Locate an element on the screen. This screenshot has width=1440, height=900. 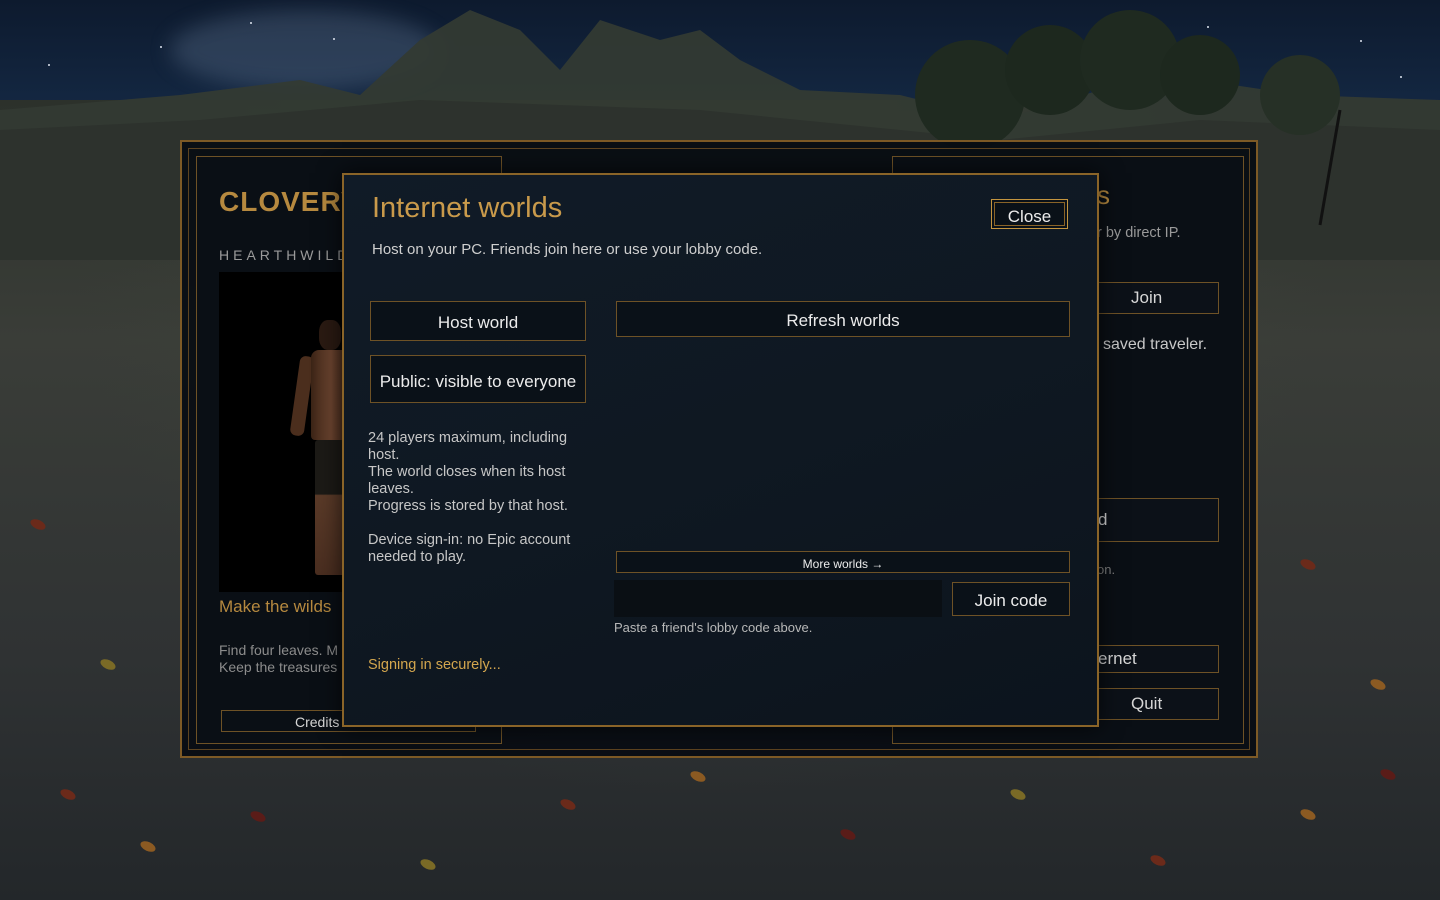
character-head is located at coordinates (330, 335).